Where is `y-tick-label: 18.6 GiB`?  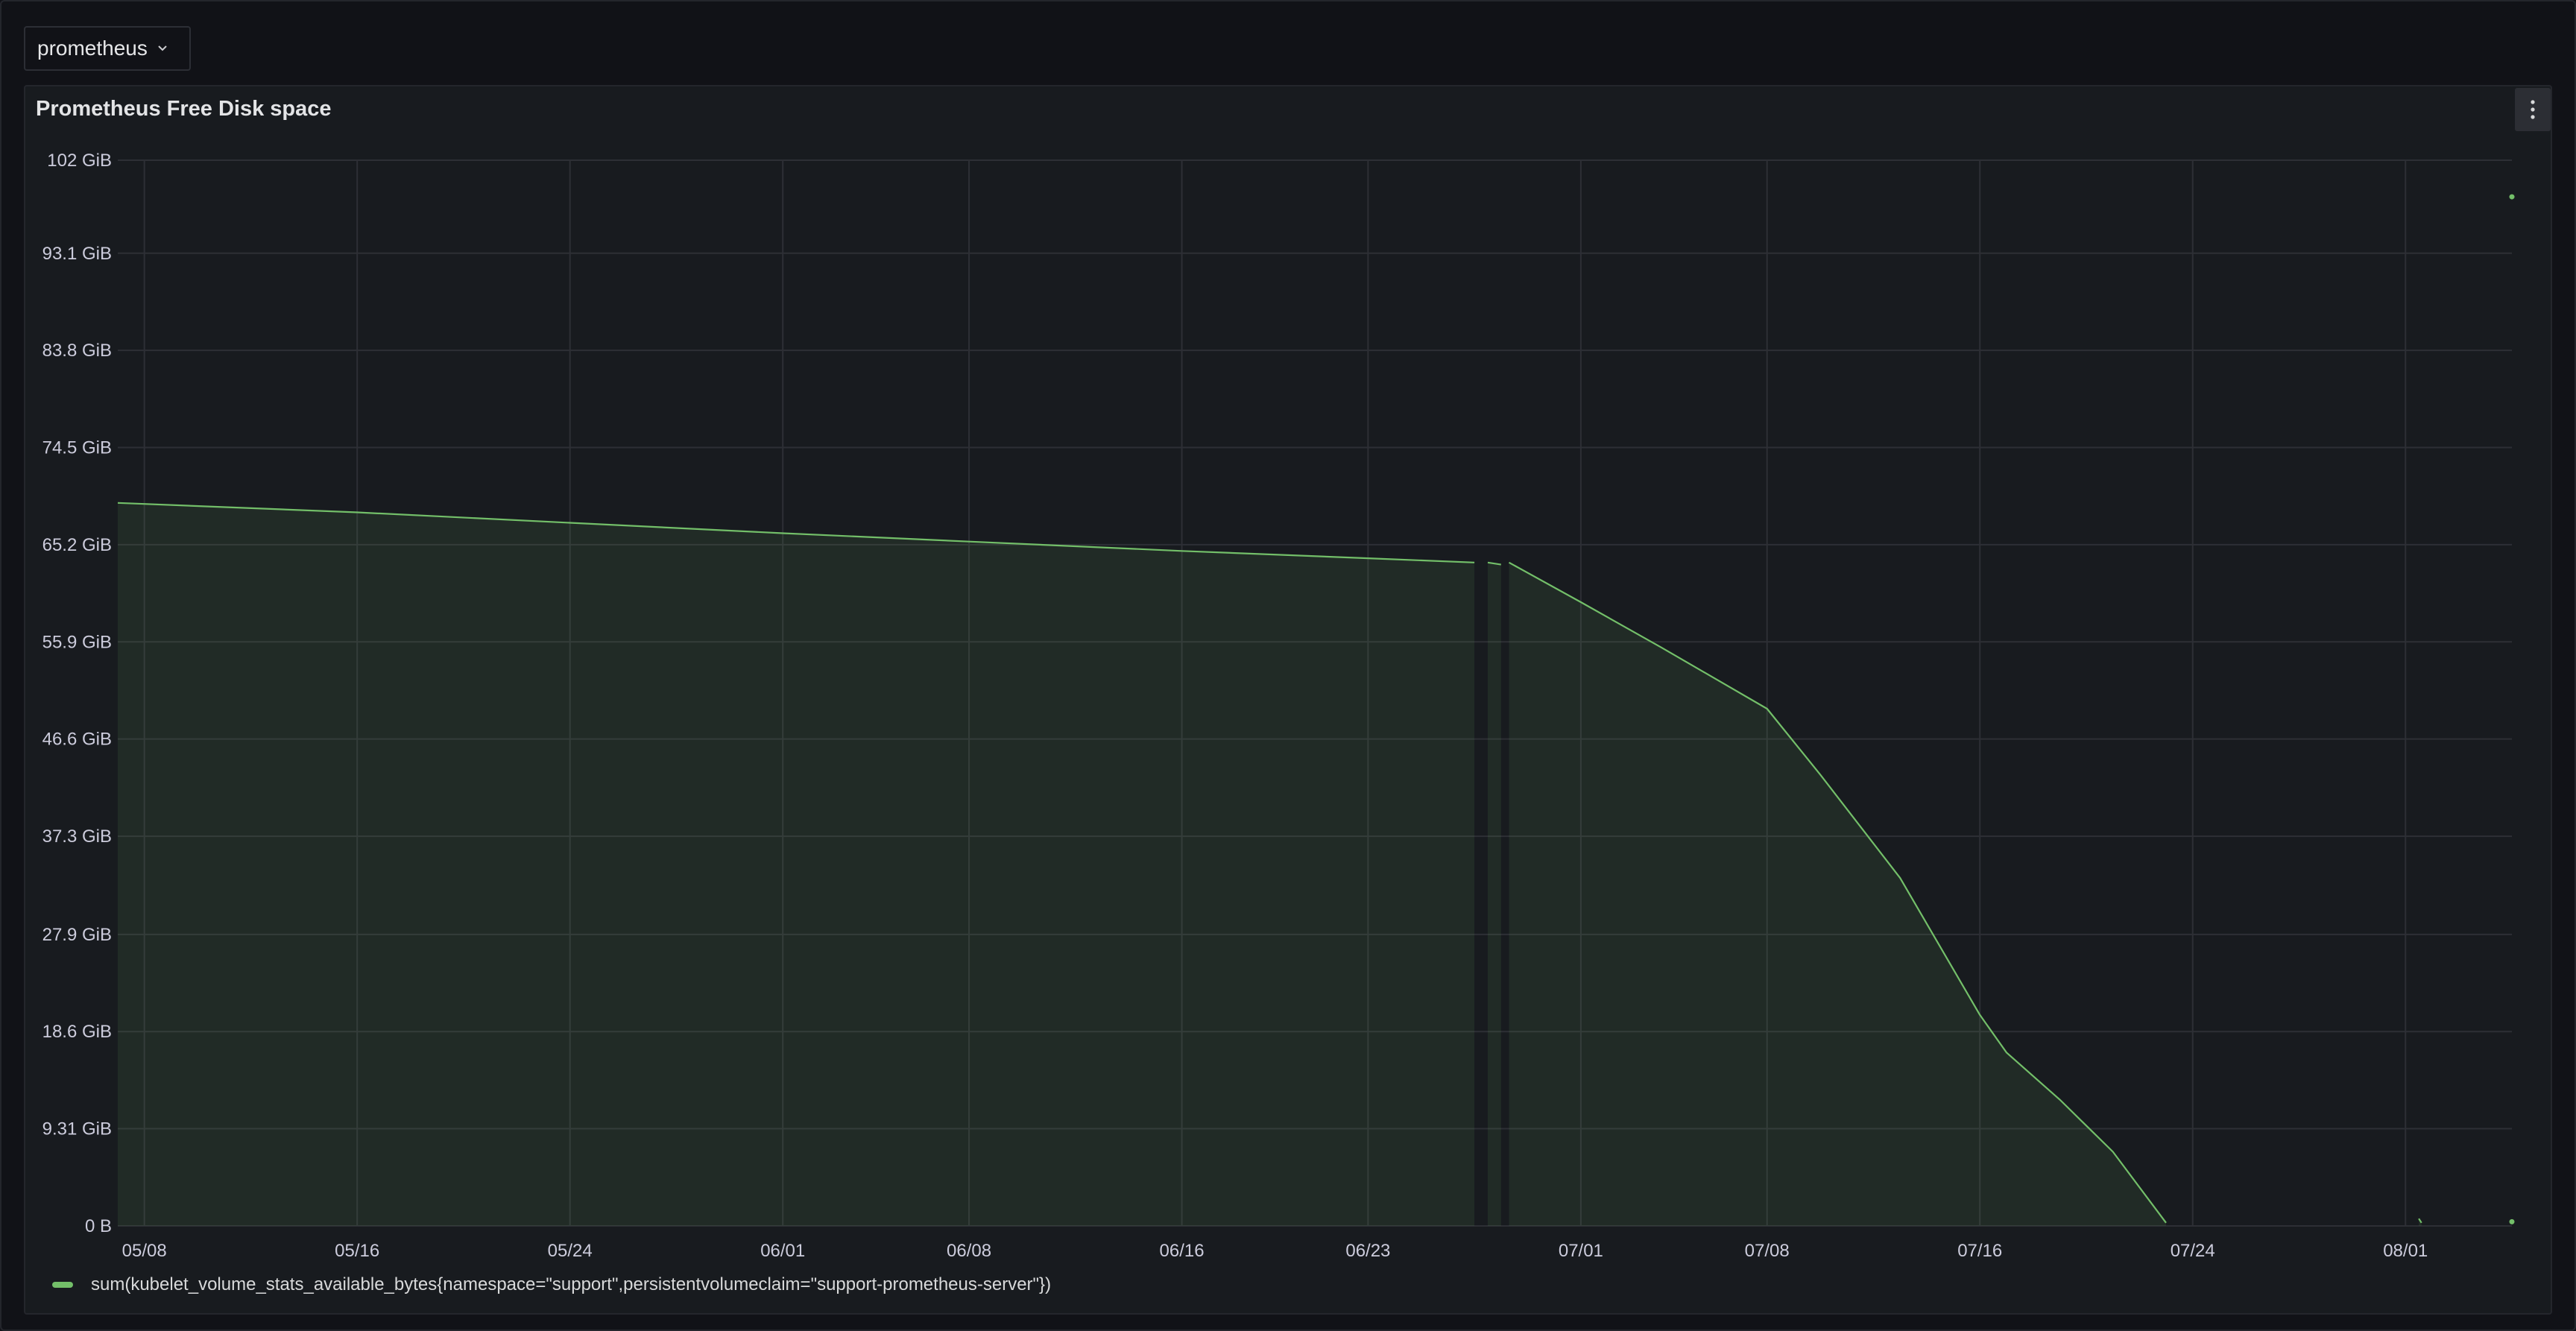
y-tick-label: 18.6 GiB is located at coordinates (77, 1032).